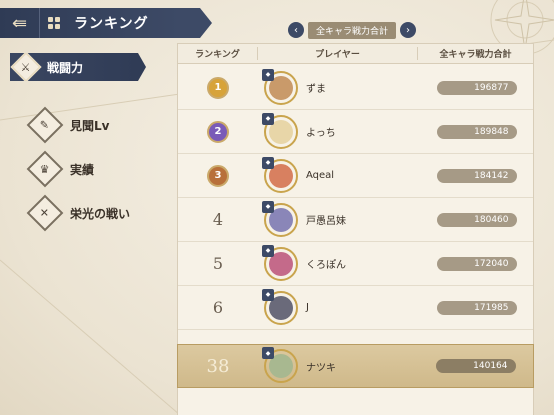 Image resolution: width=554 pixels, height=415 pixels. What do you see at coordinates (355, 366) in the screenshot?
I see `my-ranking-row: 38 ◆ ナツキ 140164` at bounding box center [355, 366].